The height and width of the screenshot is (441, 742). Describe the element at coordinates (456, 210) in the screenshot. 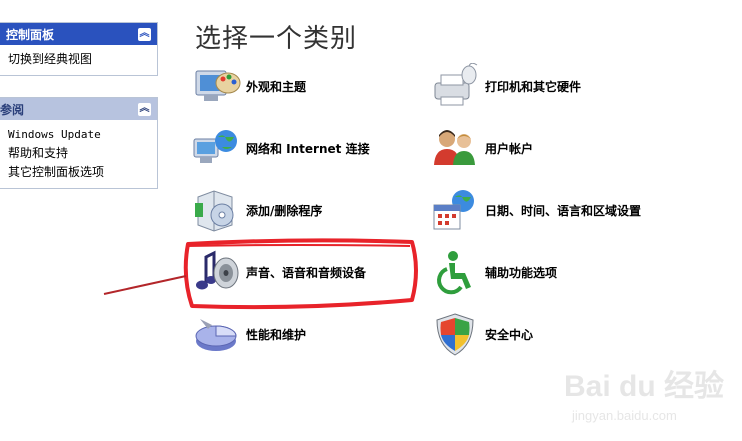

I see `calendar-globe-icon` at that location.